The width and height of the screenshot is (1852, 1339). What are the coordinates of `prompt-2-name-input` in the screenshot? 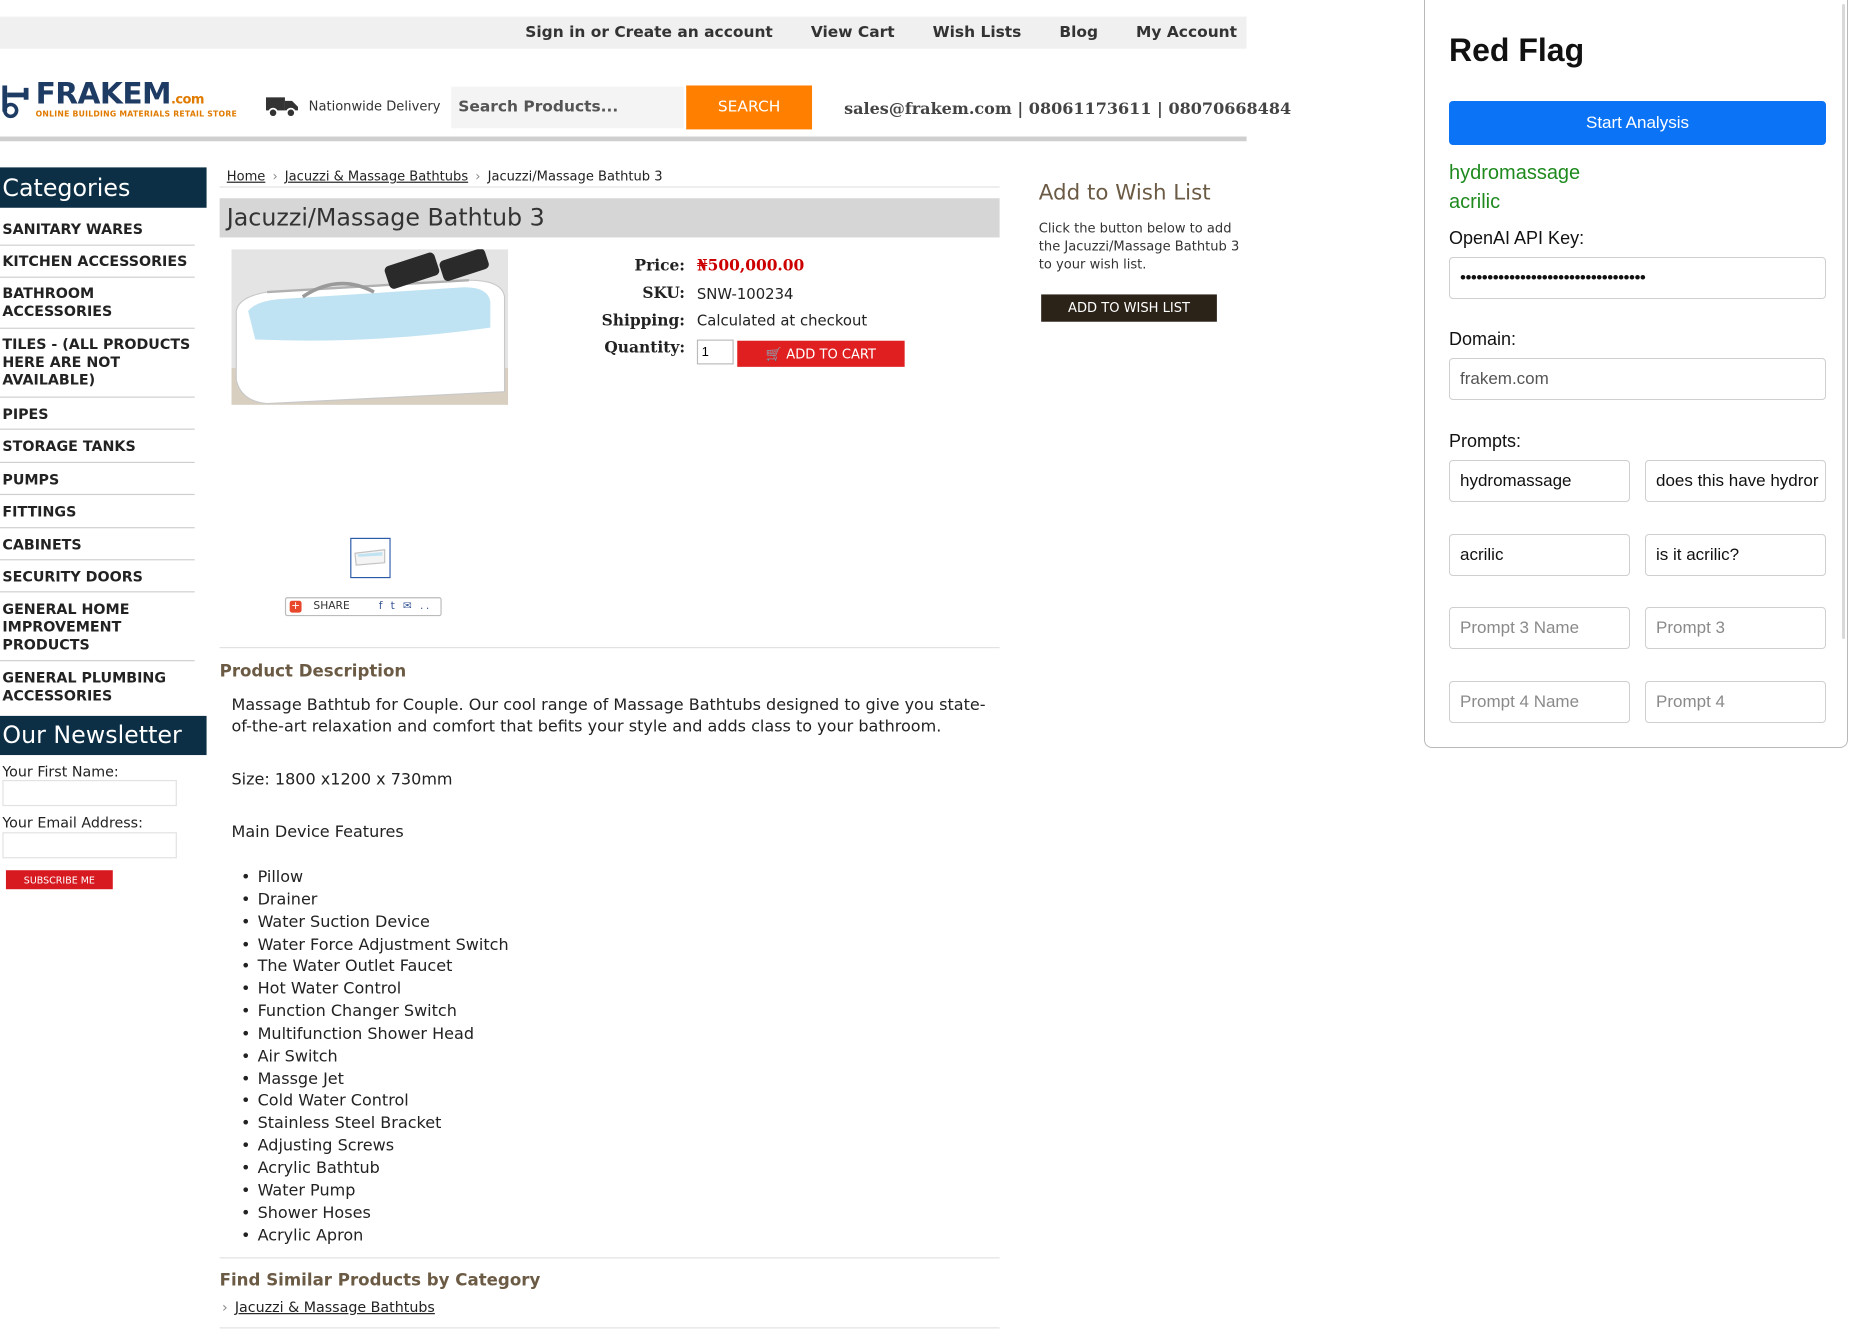 It's located at (1539, 555).